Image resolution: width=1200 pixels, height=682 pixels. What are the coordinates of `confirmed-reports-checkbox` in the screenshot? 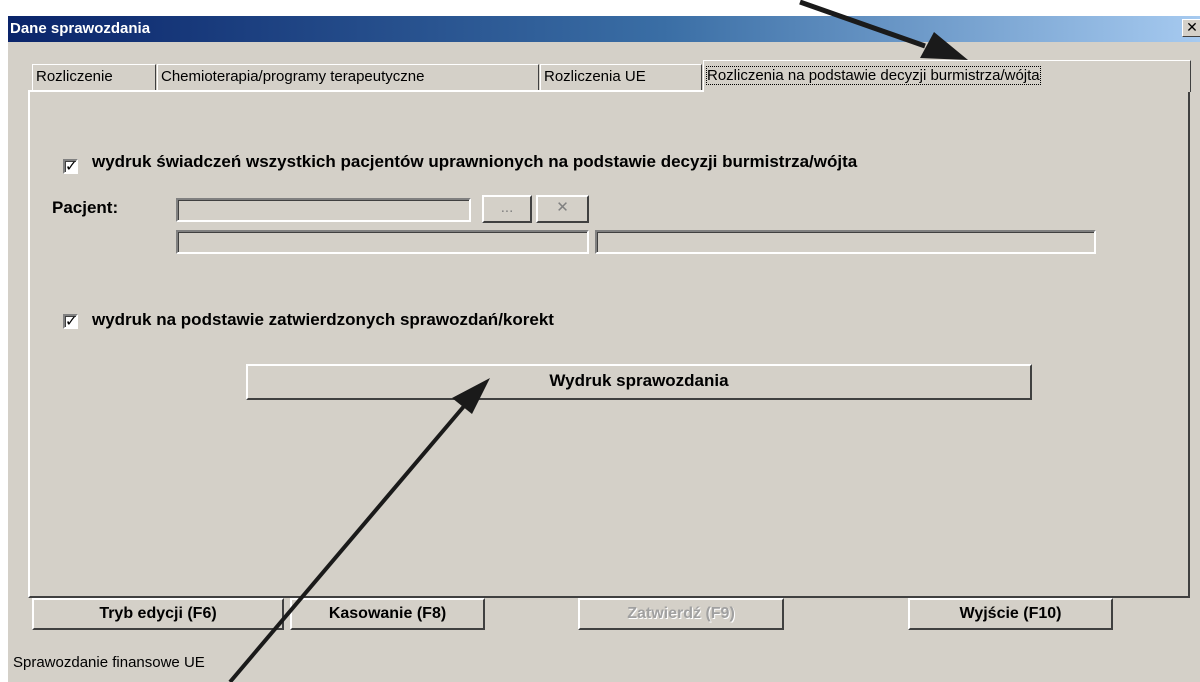 It's located at (70, 321).